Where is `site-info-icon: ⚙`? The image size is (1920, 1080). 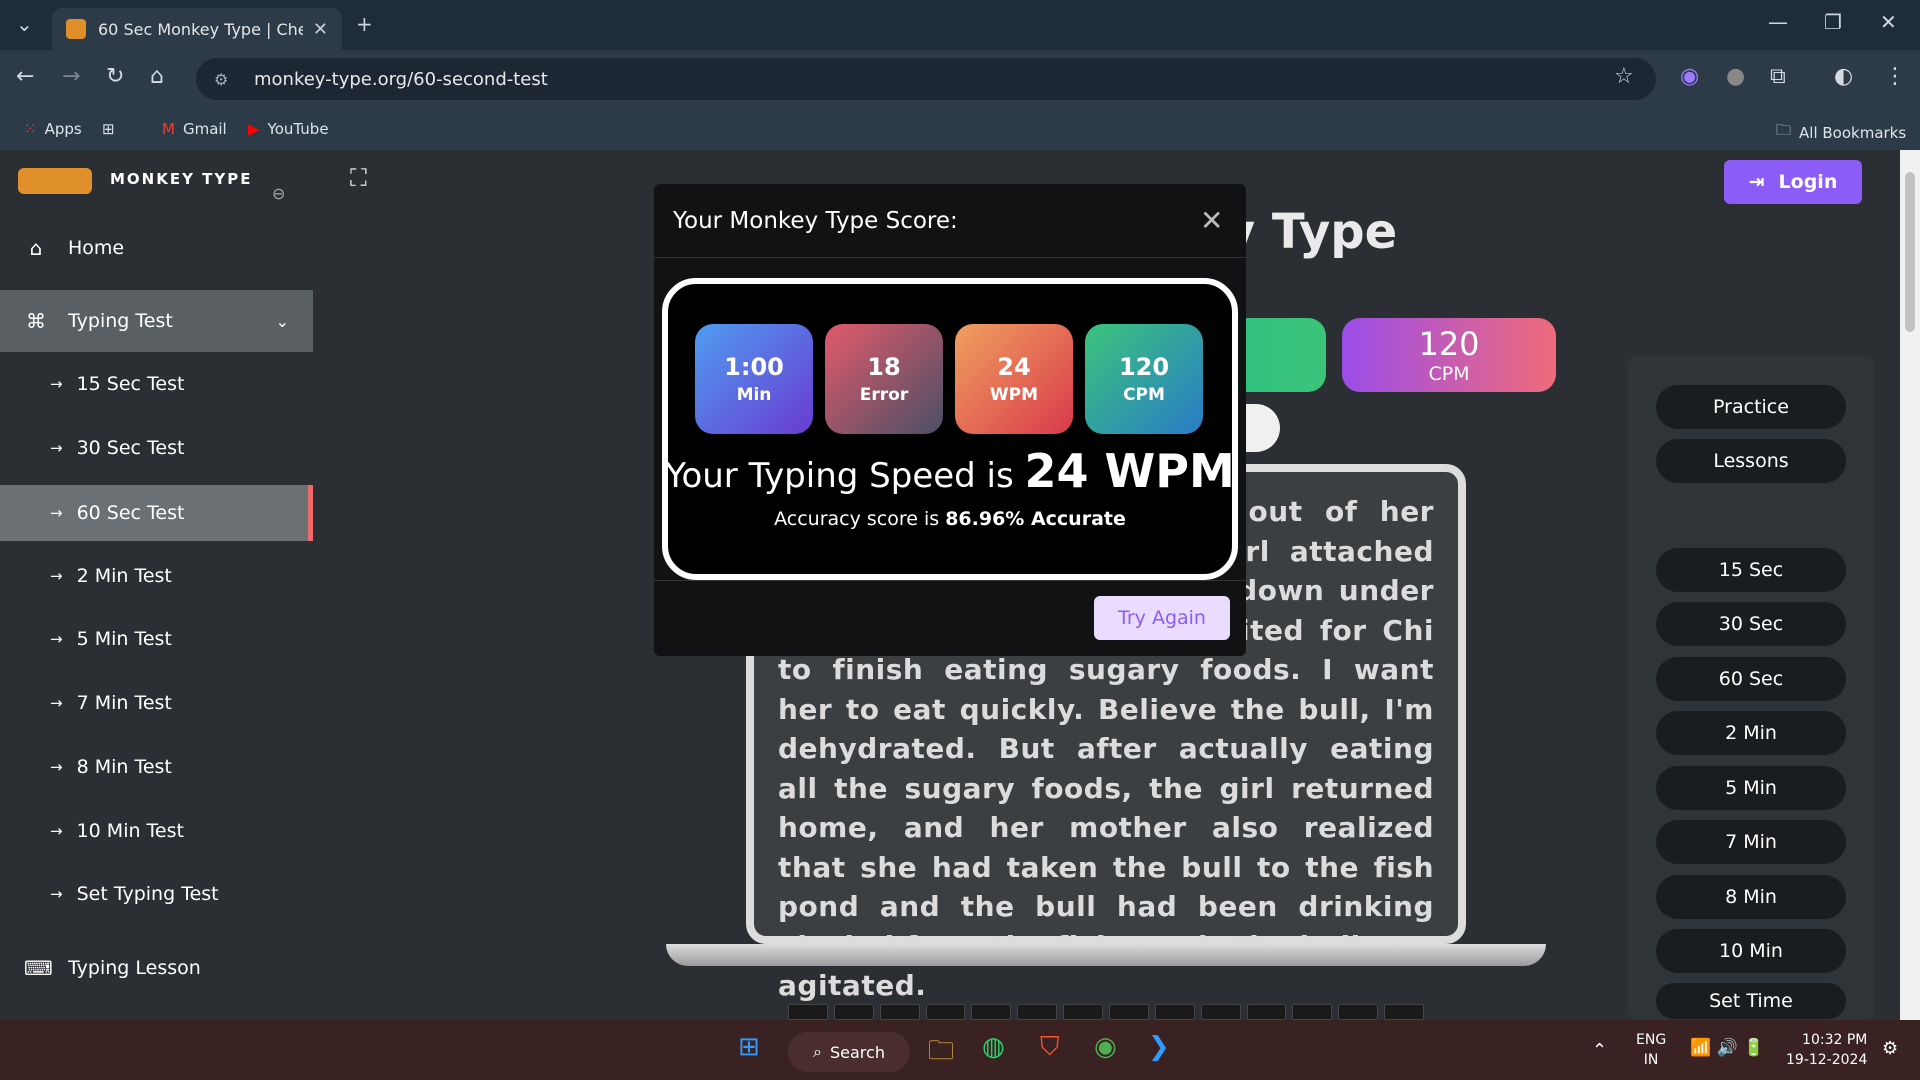 site-info-icon: ⚙ is located at coordinates (224, 79).